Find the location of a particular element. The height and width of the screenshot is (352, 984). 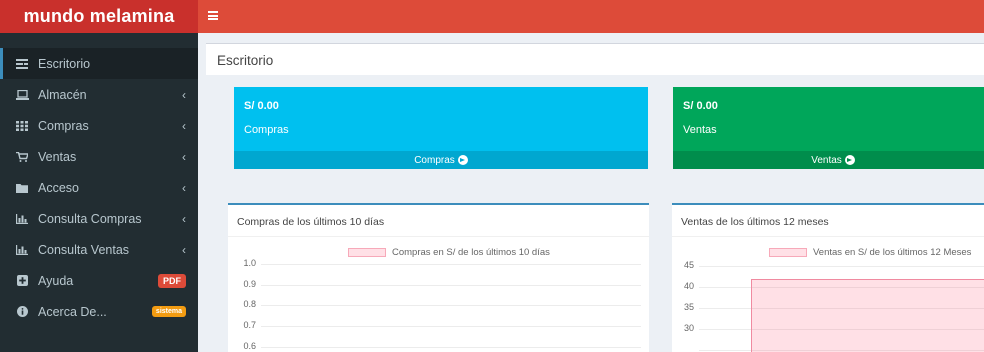

menu-toggle-icon is located at coordinates (213, 15).